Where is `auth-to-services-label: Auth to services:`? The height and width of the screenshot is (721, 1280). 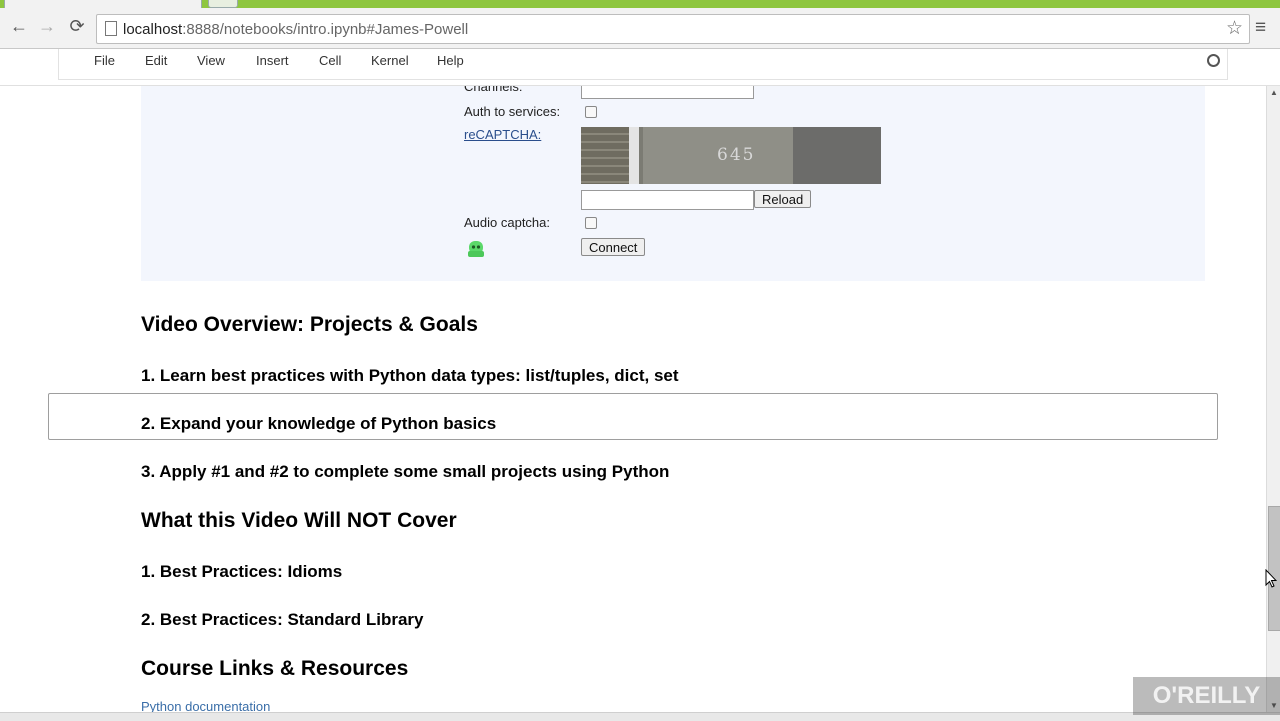
auth-to-services-label: Auth to services: is located at coordinates (512, 111).